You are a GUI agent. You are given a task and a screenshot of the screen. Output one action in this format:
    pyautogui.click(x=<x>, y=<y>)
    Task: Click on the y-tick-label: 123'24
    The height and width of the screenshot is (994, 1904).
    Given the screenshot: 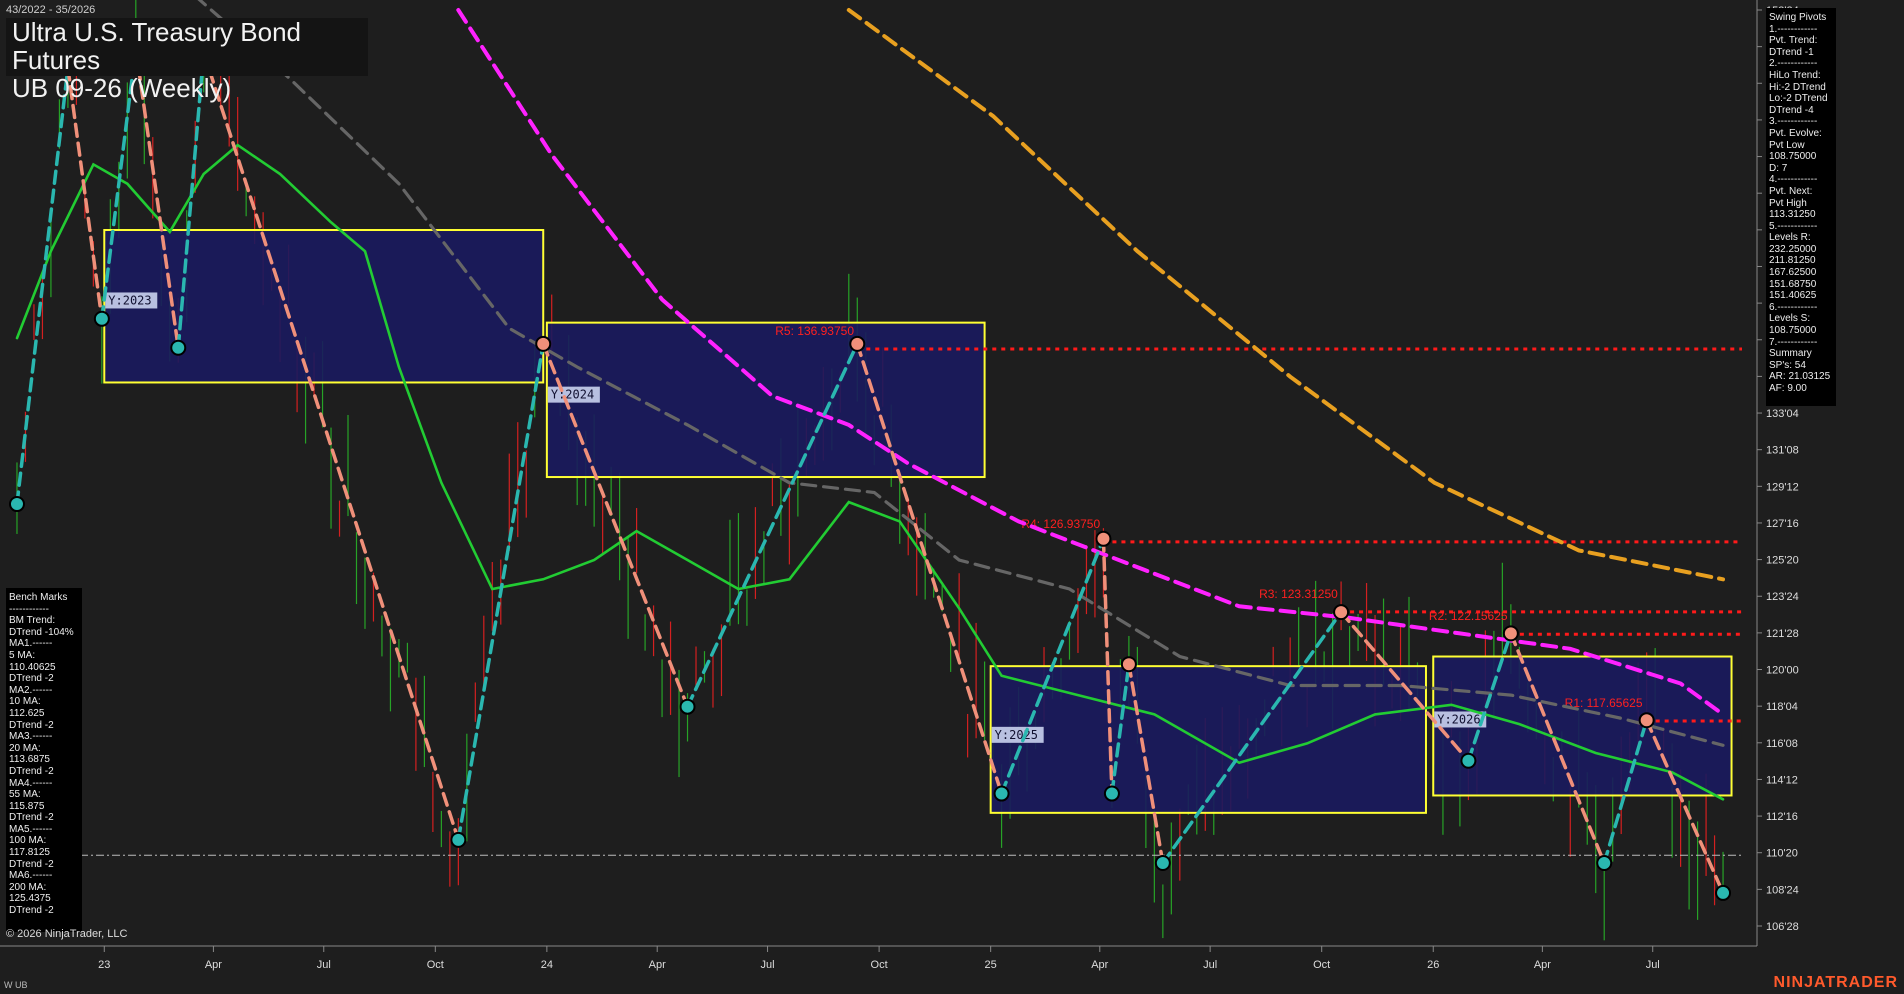 What is the action you would take?
    pyautogui.click(x=1782, y=597)
    